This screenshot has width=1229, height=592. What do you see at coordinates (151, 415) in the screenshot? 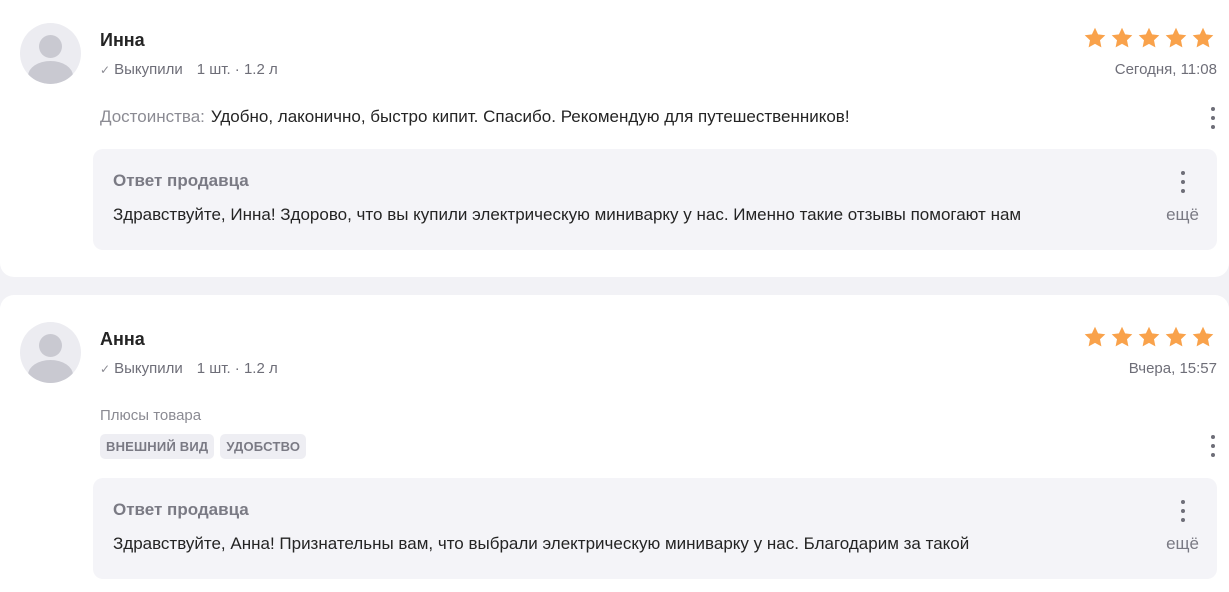
I see `pros-title: Плюсы товара` at bounding box center [151, 415].